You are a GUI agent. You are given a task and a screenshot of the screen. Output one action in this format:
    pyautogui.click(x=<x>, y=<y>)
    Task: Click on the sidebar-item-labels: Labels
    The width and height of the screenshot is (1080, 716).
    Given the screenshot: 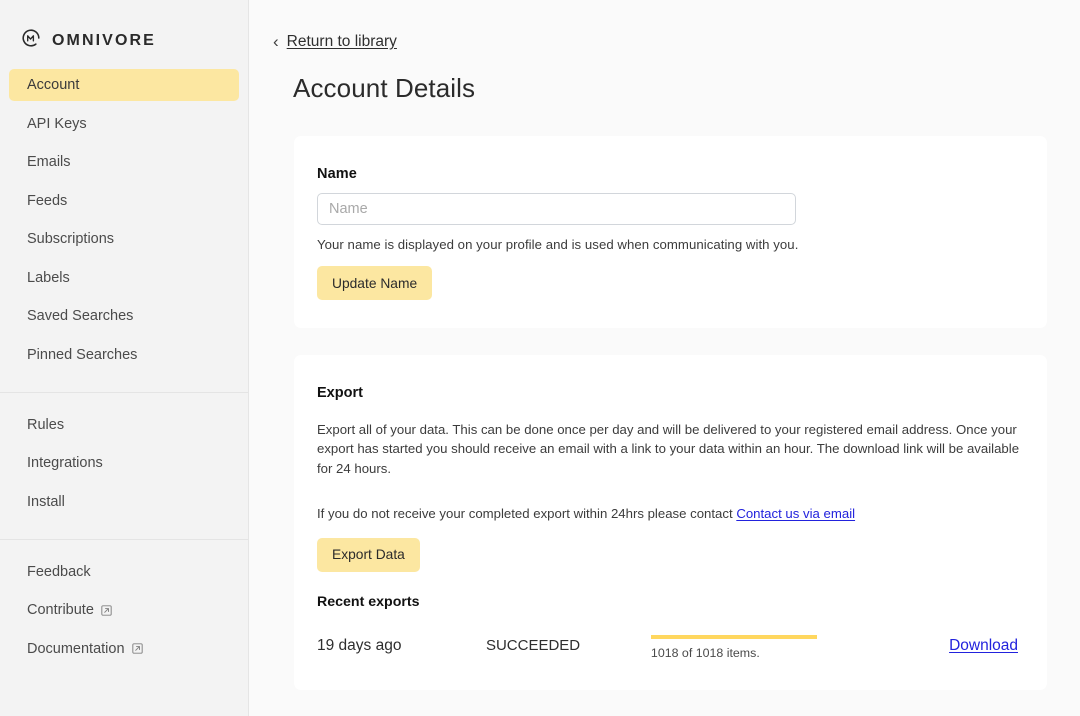 What is the action you would take?
    pyautogui.click(x=124, y=278)
    